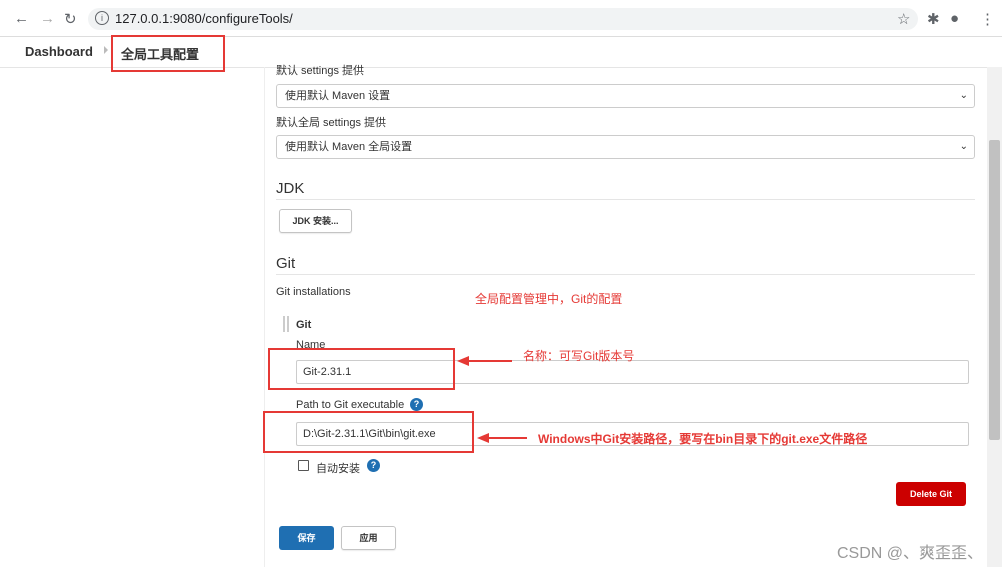 Image resolution: width=1002 pixels, height=567 pixels. I want to click on save-button: 保存, so click(306, 538).